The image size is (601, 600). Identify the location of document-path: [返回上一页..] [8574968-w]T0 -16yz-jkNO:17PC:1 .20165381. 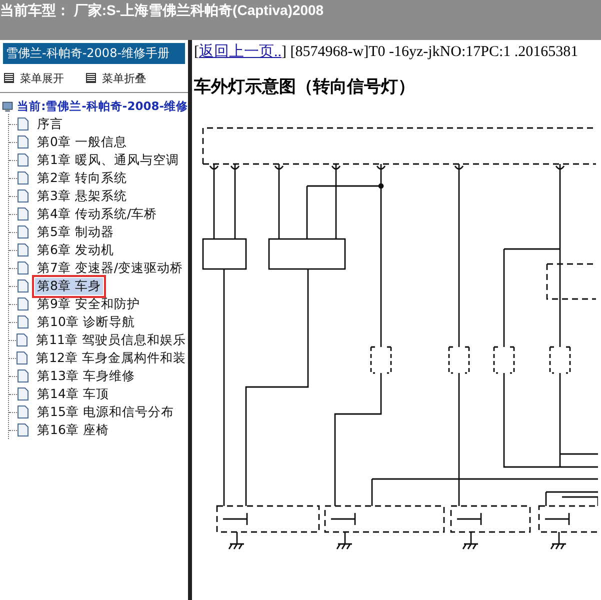
(387, 51).